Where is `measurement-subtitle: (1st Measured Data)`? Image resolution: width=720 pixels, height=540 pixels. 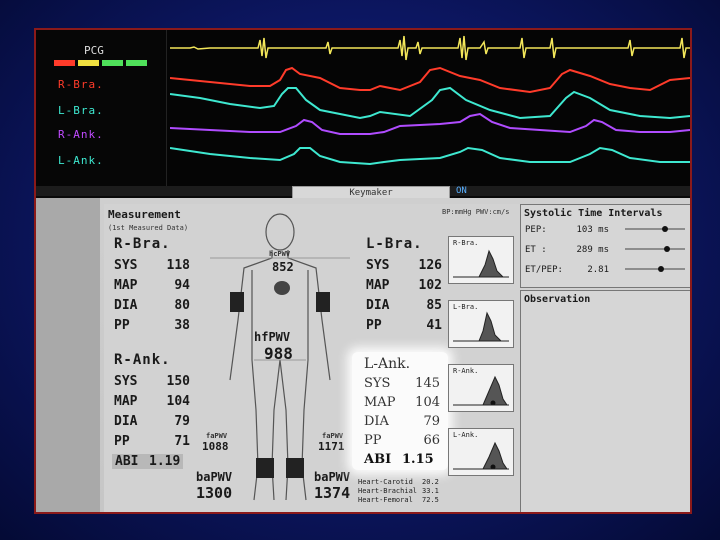 measurement-subtitle: (1st Measured Data) is located at coordinates (148, 228).